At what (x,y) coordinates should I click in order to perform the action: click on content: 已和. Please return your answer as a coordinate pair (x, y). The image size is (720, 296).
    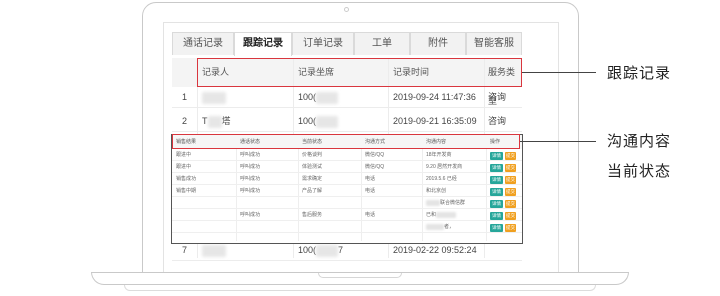
    Looking at the image, I should click on (441, 215).